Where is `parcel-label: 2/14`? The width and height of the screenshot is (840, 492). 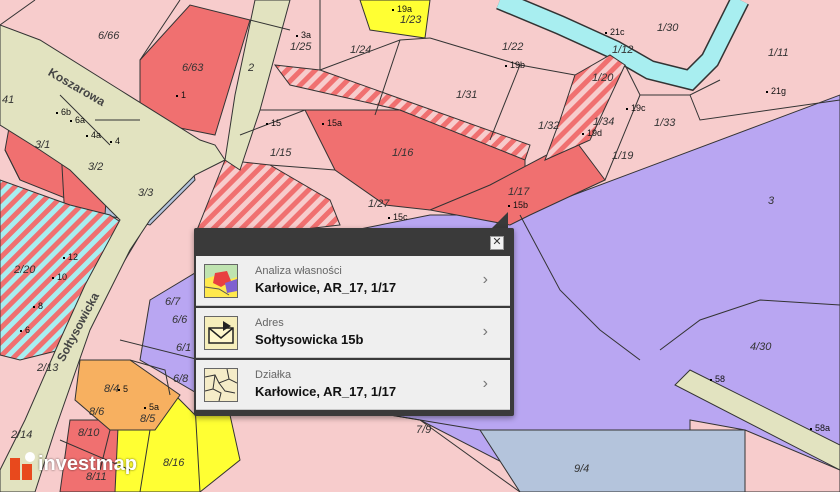 parcel-label: 2/14 is located at coordinates (22, 435).